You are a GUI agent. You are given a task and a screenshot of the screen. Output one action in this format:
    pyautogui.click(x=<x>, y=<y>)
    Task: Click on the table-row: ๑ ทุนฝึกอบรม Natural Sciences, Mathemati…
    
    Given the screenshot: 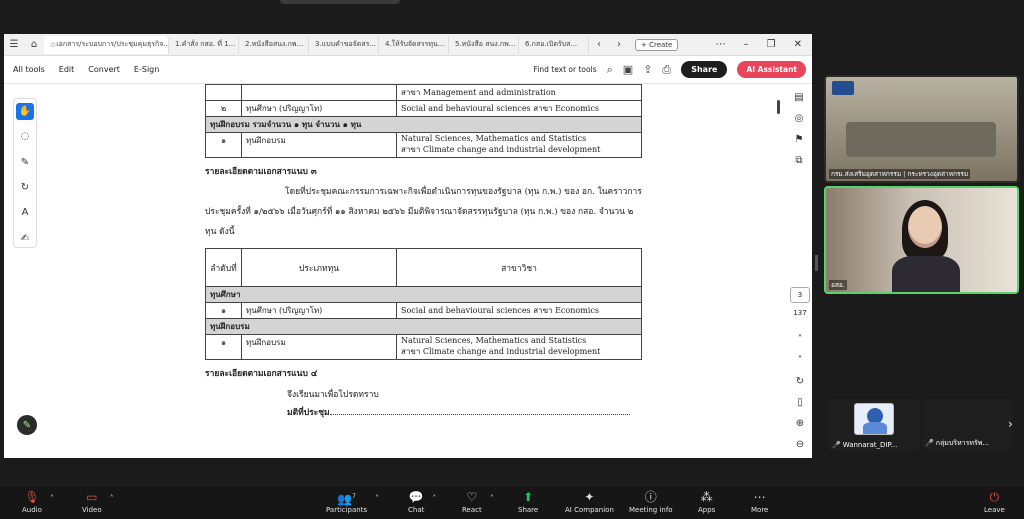 What is the action you would take?
    pyautogui.click(x=423, y=145)
    